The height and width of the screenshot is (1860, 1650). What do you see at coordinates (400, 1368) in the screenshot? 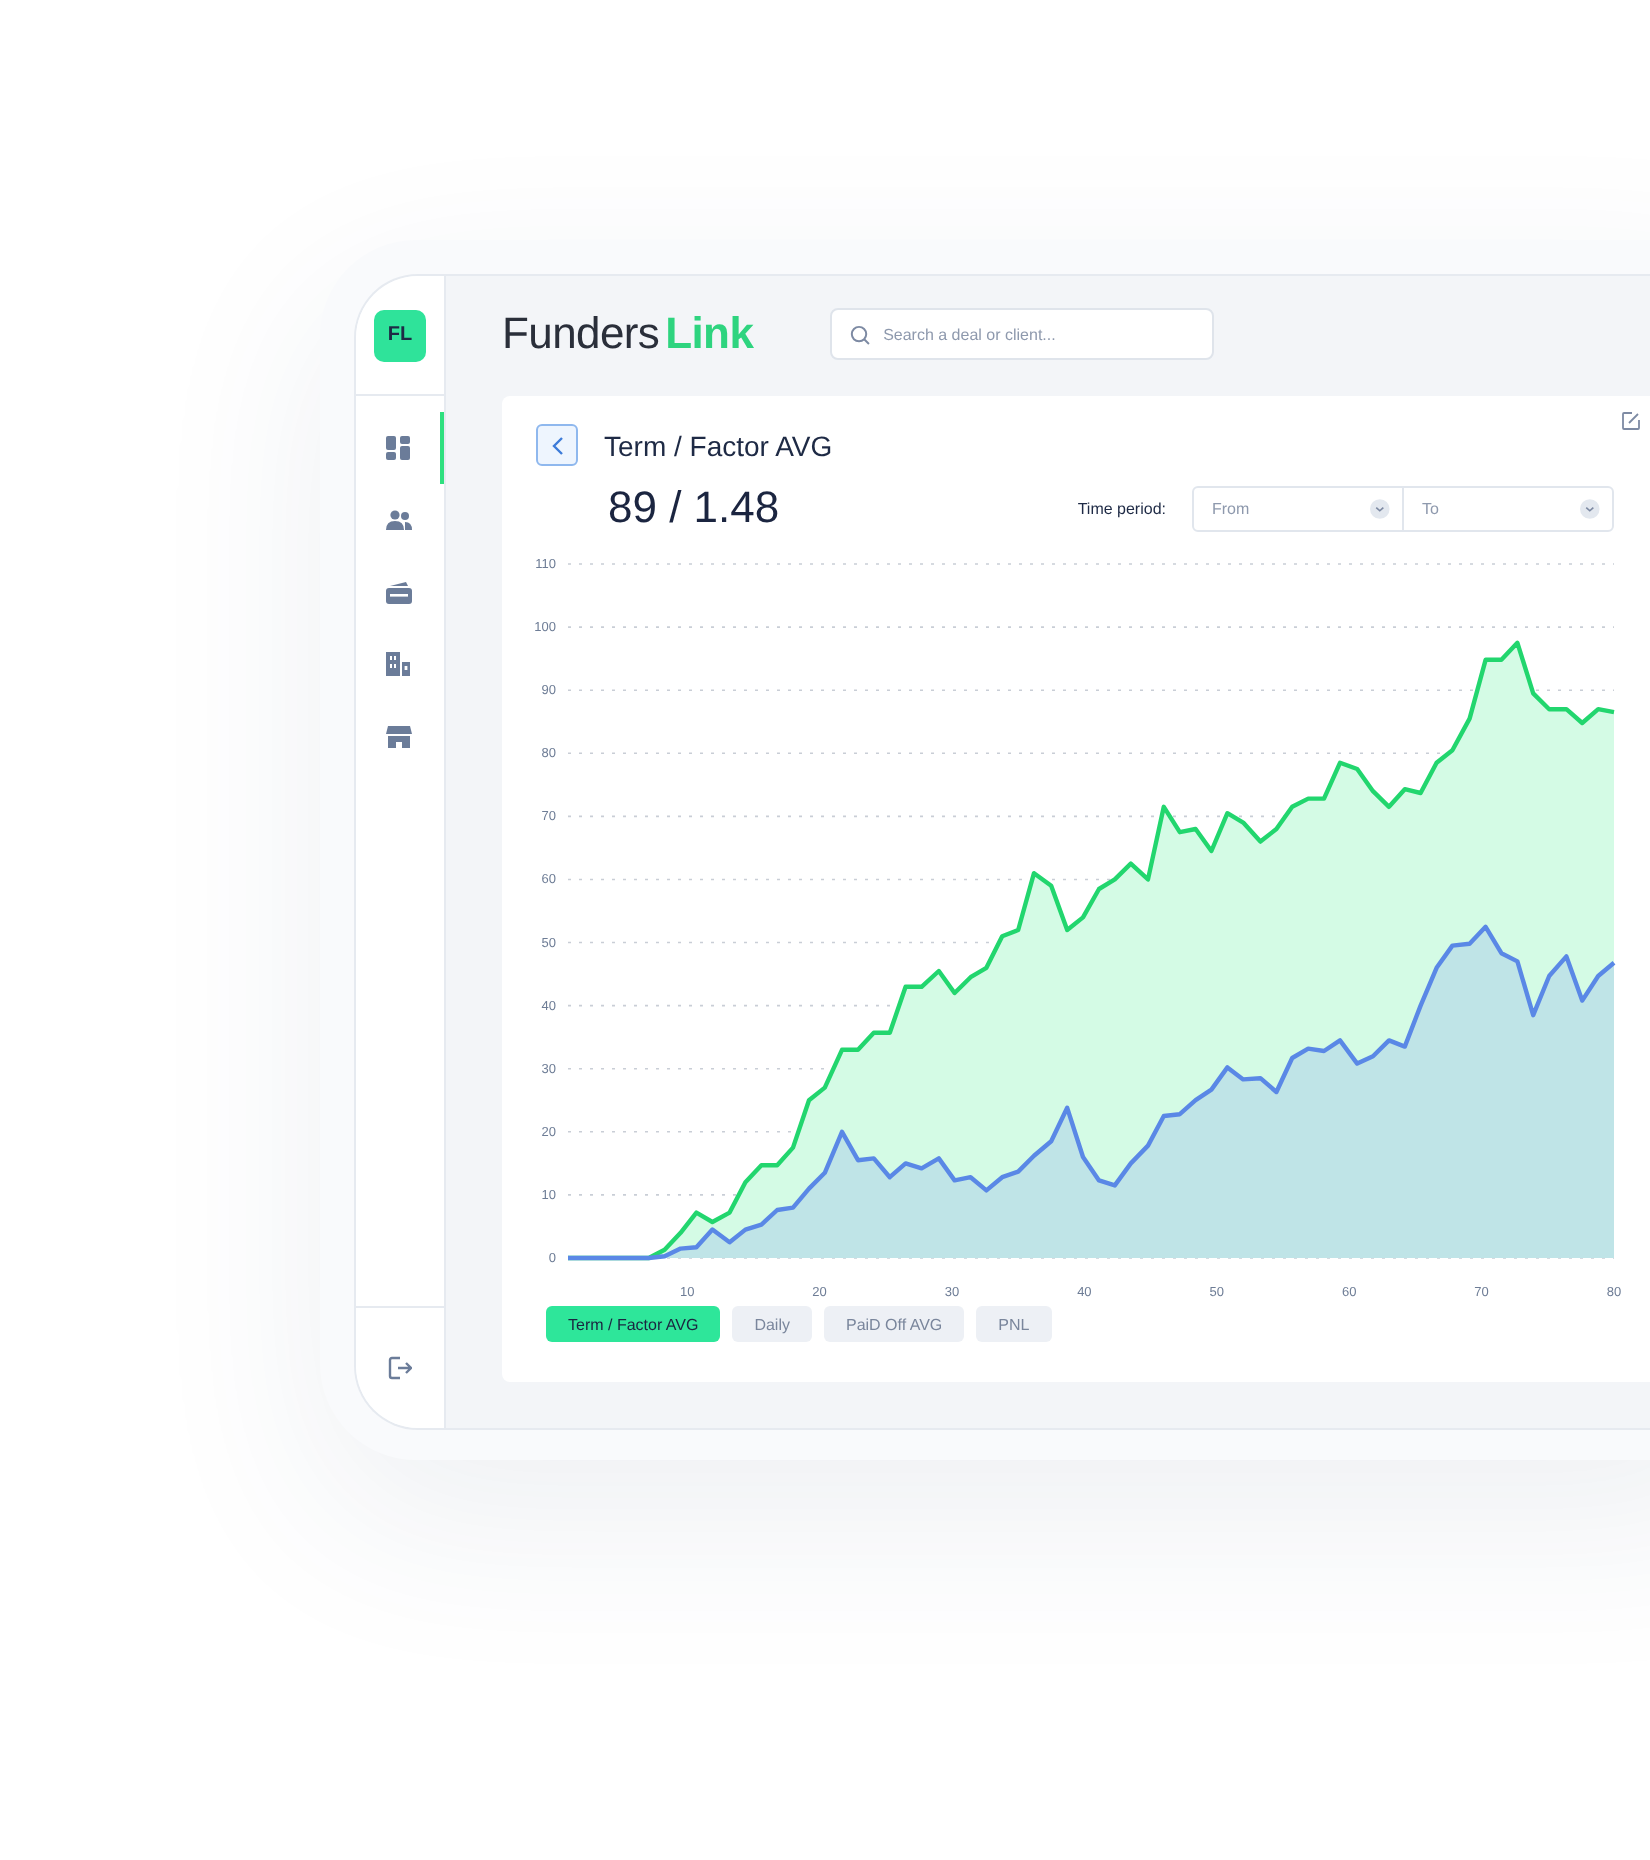
I see `logout-icon` at bounding box center [400, 1368].